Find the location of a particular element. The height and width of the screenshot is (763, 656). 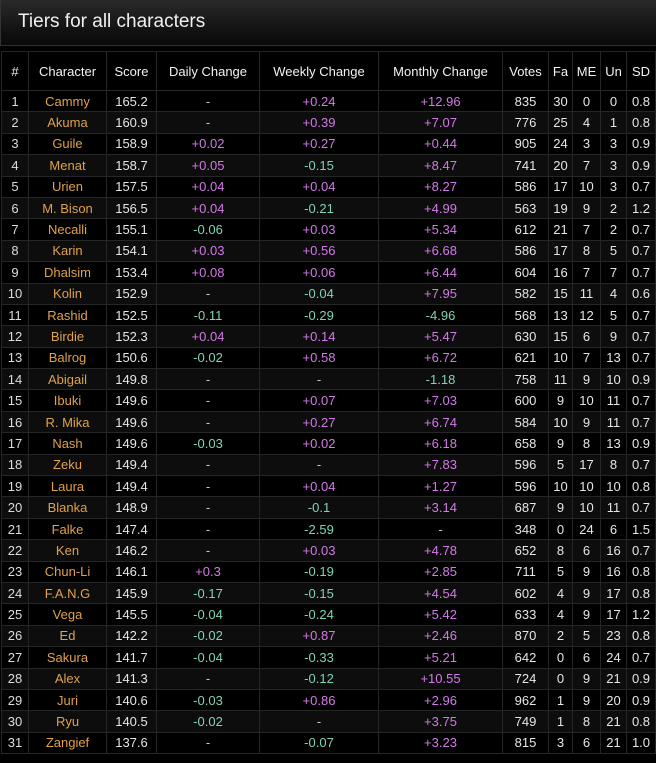

cell-character: Zangief is located at coordinates (67, 743).